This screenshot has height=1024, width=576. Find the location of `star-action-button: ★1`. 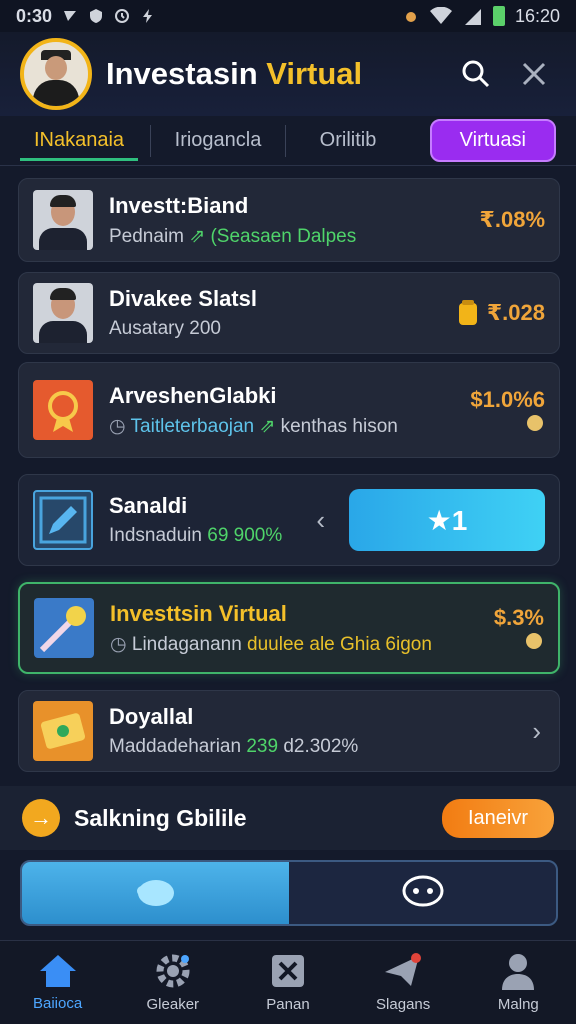

star-action-button: ★1 is located at coordinates (447, 520).